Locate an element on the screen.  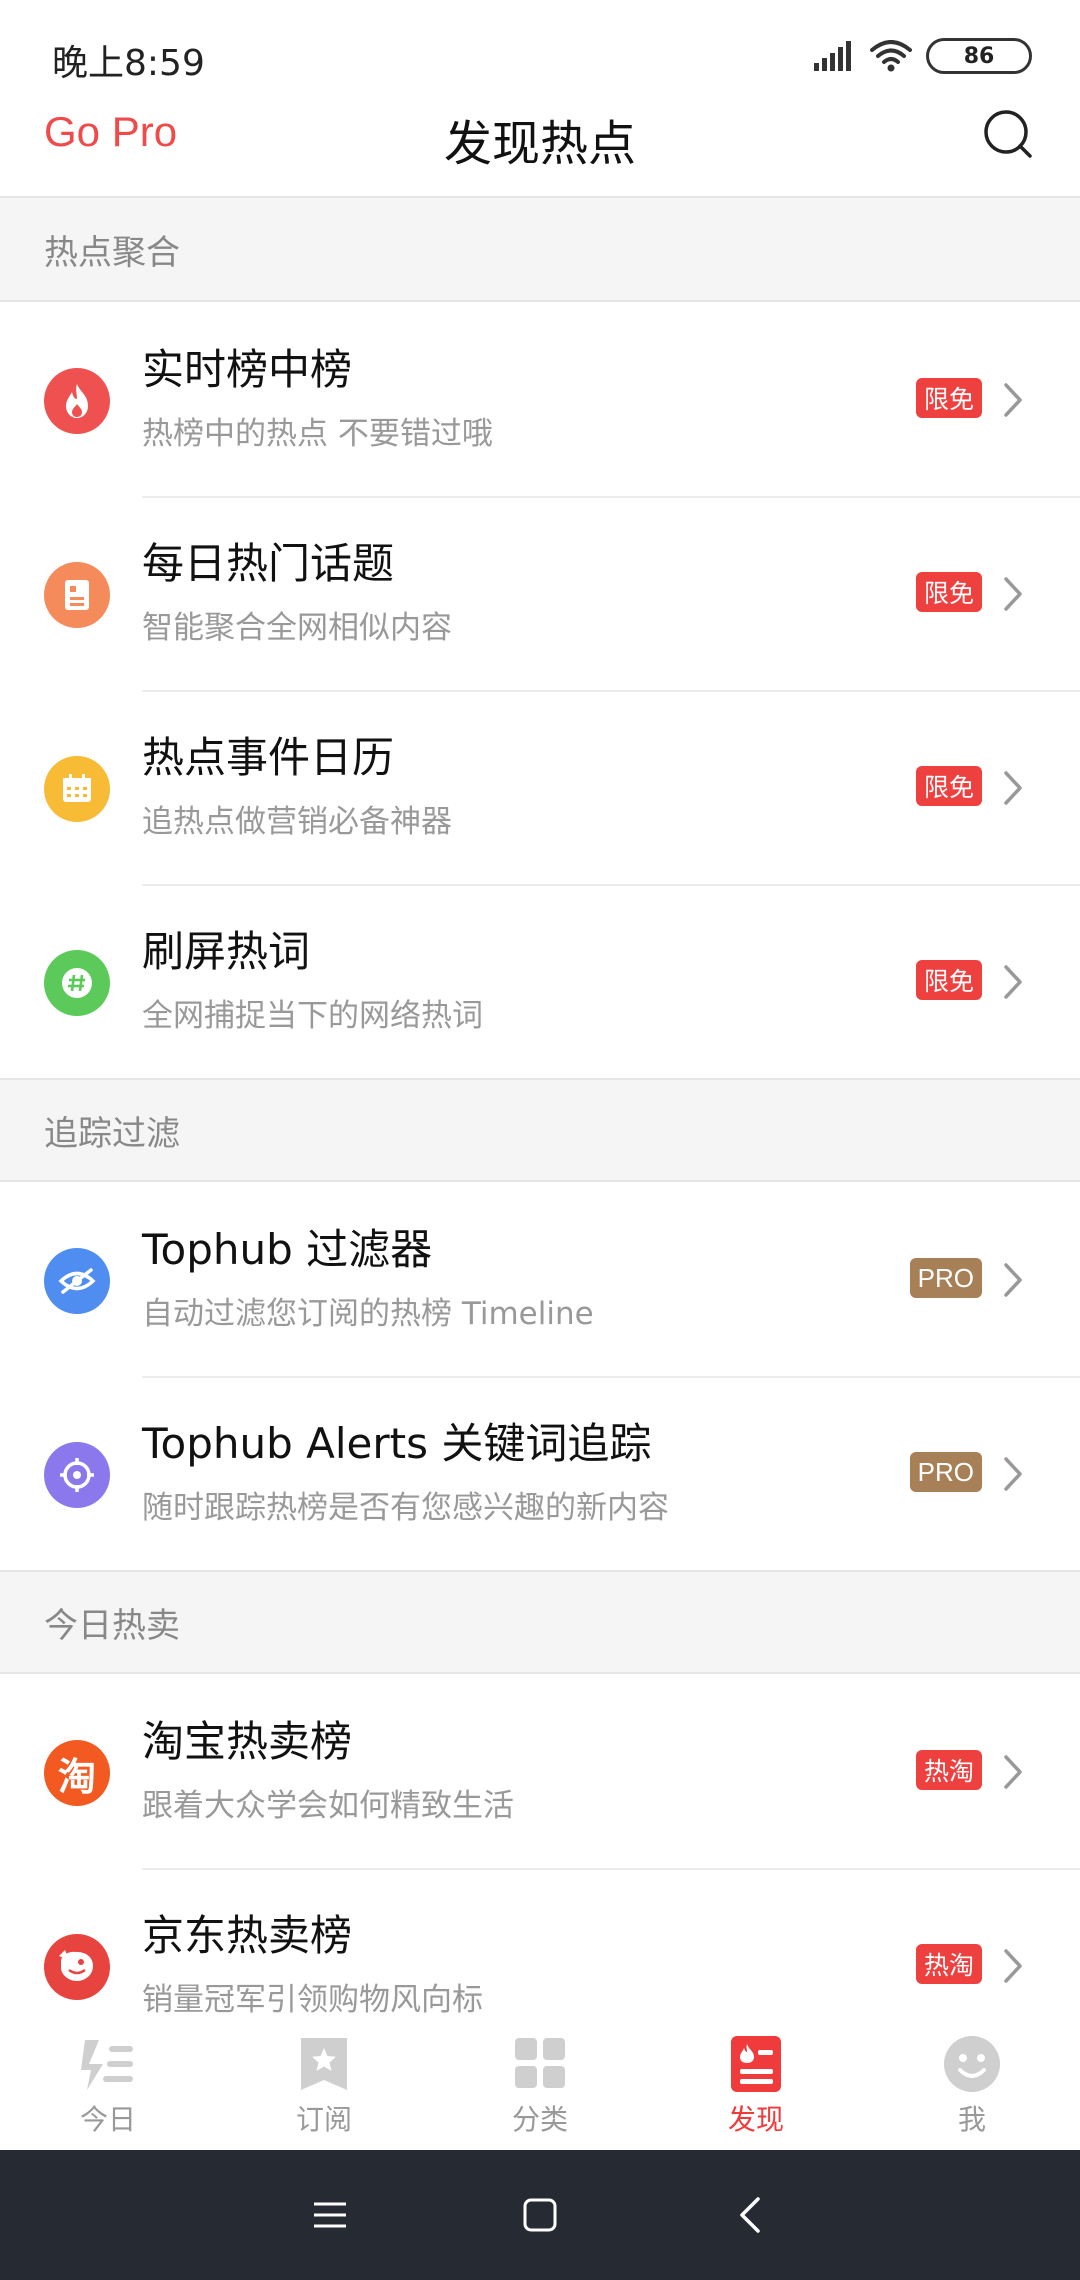
fire-icon is located at coordinates (77, 401).